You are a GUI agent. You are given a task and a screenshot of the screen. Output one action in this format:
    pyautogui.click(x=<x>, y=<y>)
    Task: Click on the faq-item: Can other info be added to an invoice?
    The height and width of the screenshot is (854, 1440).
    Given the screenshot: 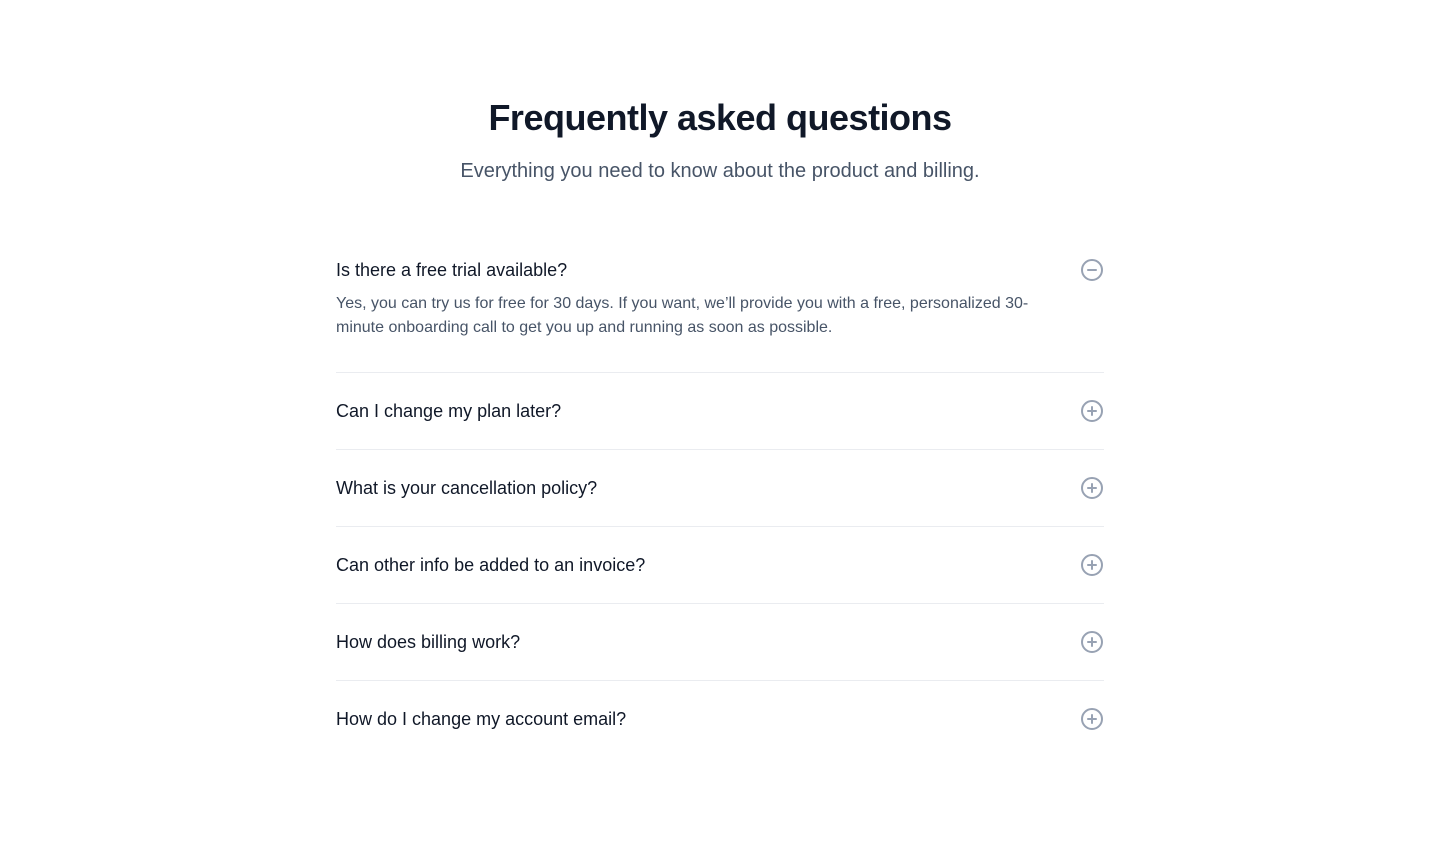 What is the action you would take?
    pyautogui.click(x=720, y=564)
    